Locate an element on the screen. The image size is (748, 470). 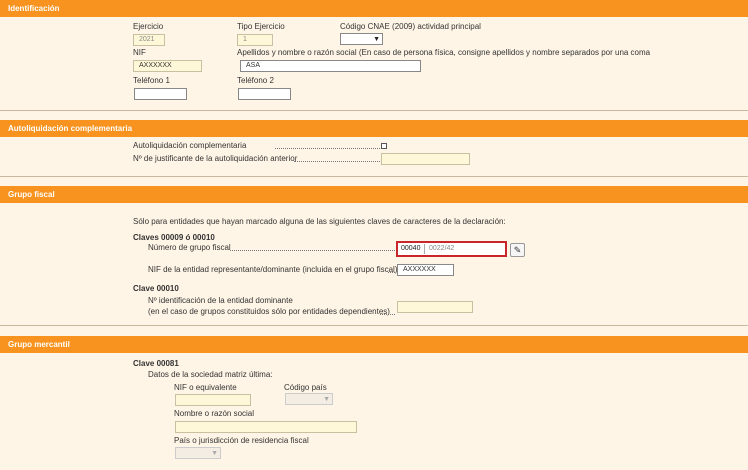
cnae-select: ▼ is located at coordinates (361, 39).